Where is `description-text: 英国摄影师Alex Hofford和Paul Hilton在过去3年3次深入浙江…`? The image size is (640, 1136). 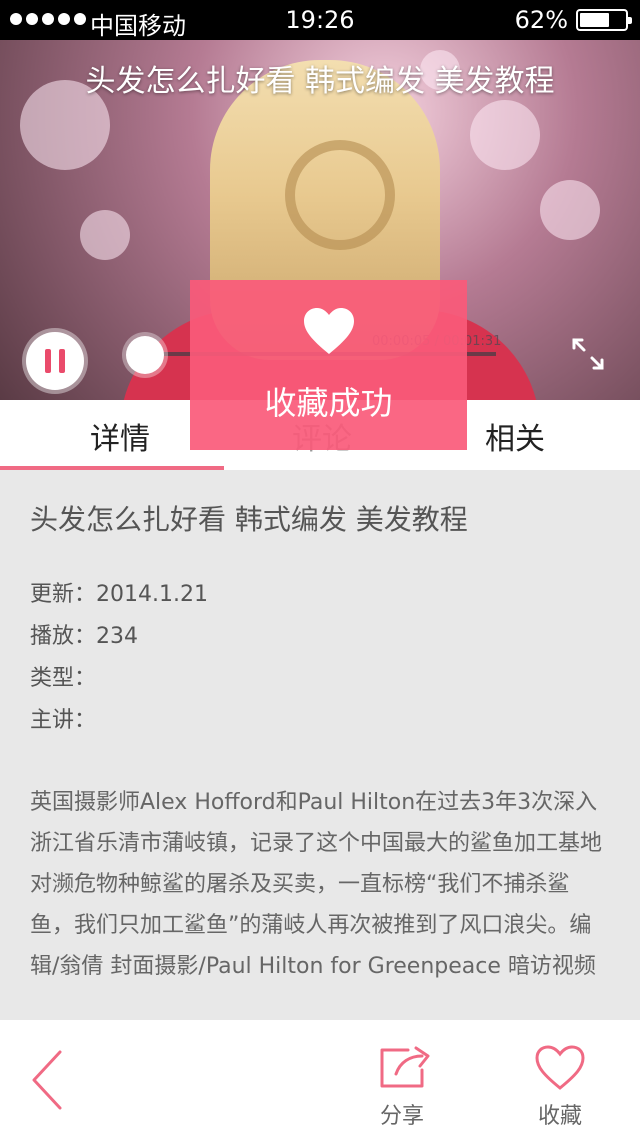
description-text: 英国摄影师Alex Hofford和Paul Hilton在过去3年3次深入浙江… is located at coordinates (316, 884).